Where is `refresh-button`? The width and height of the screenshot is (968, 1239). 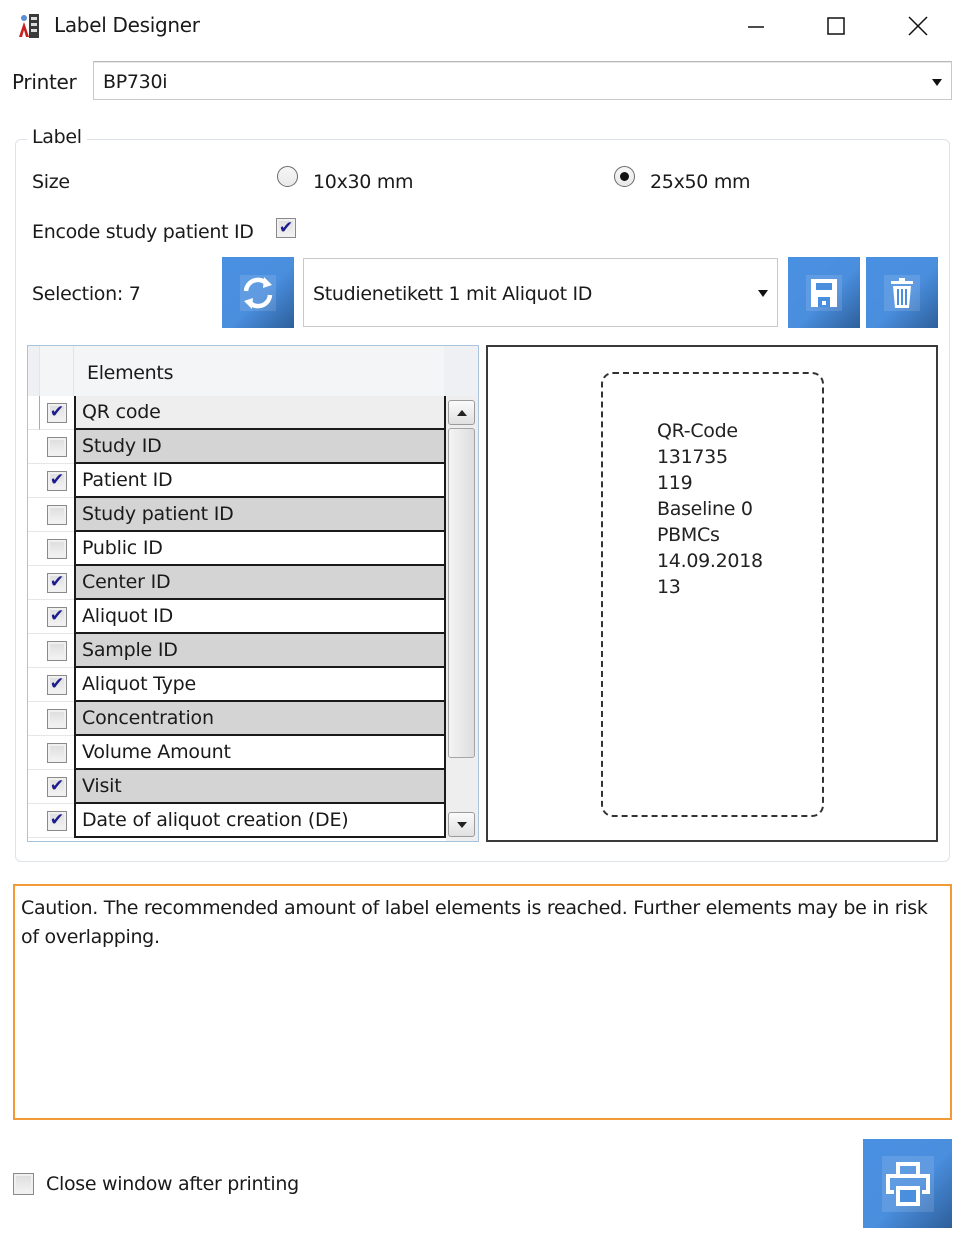 refresh-button is located at coordinates (258, 292).